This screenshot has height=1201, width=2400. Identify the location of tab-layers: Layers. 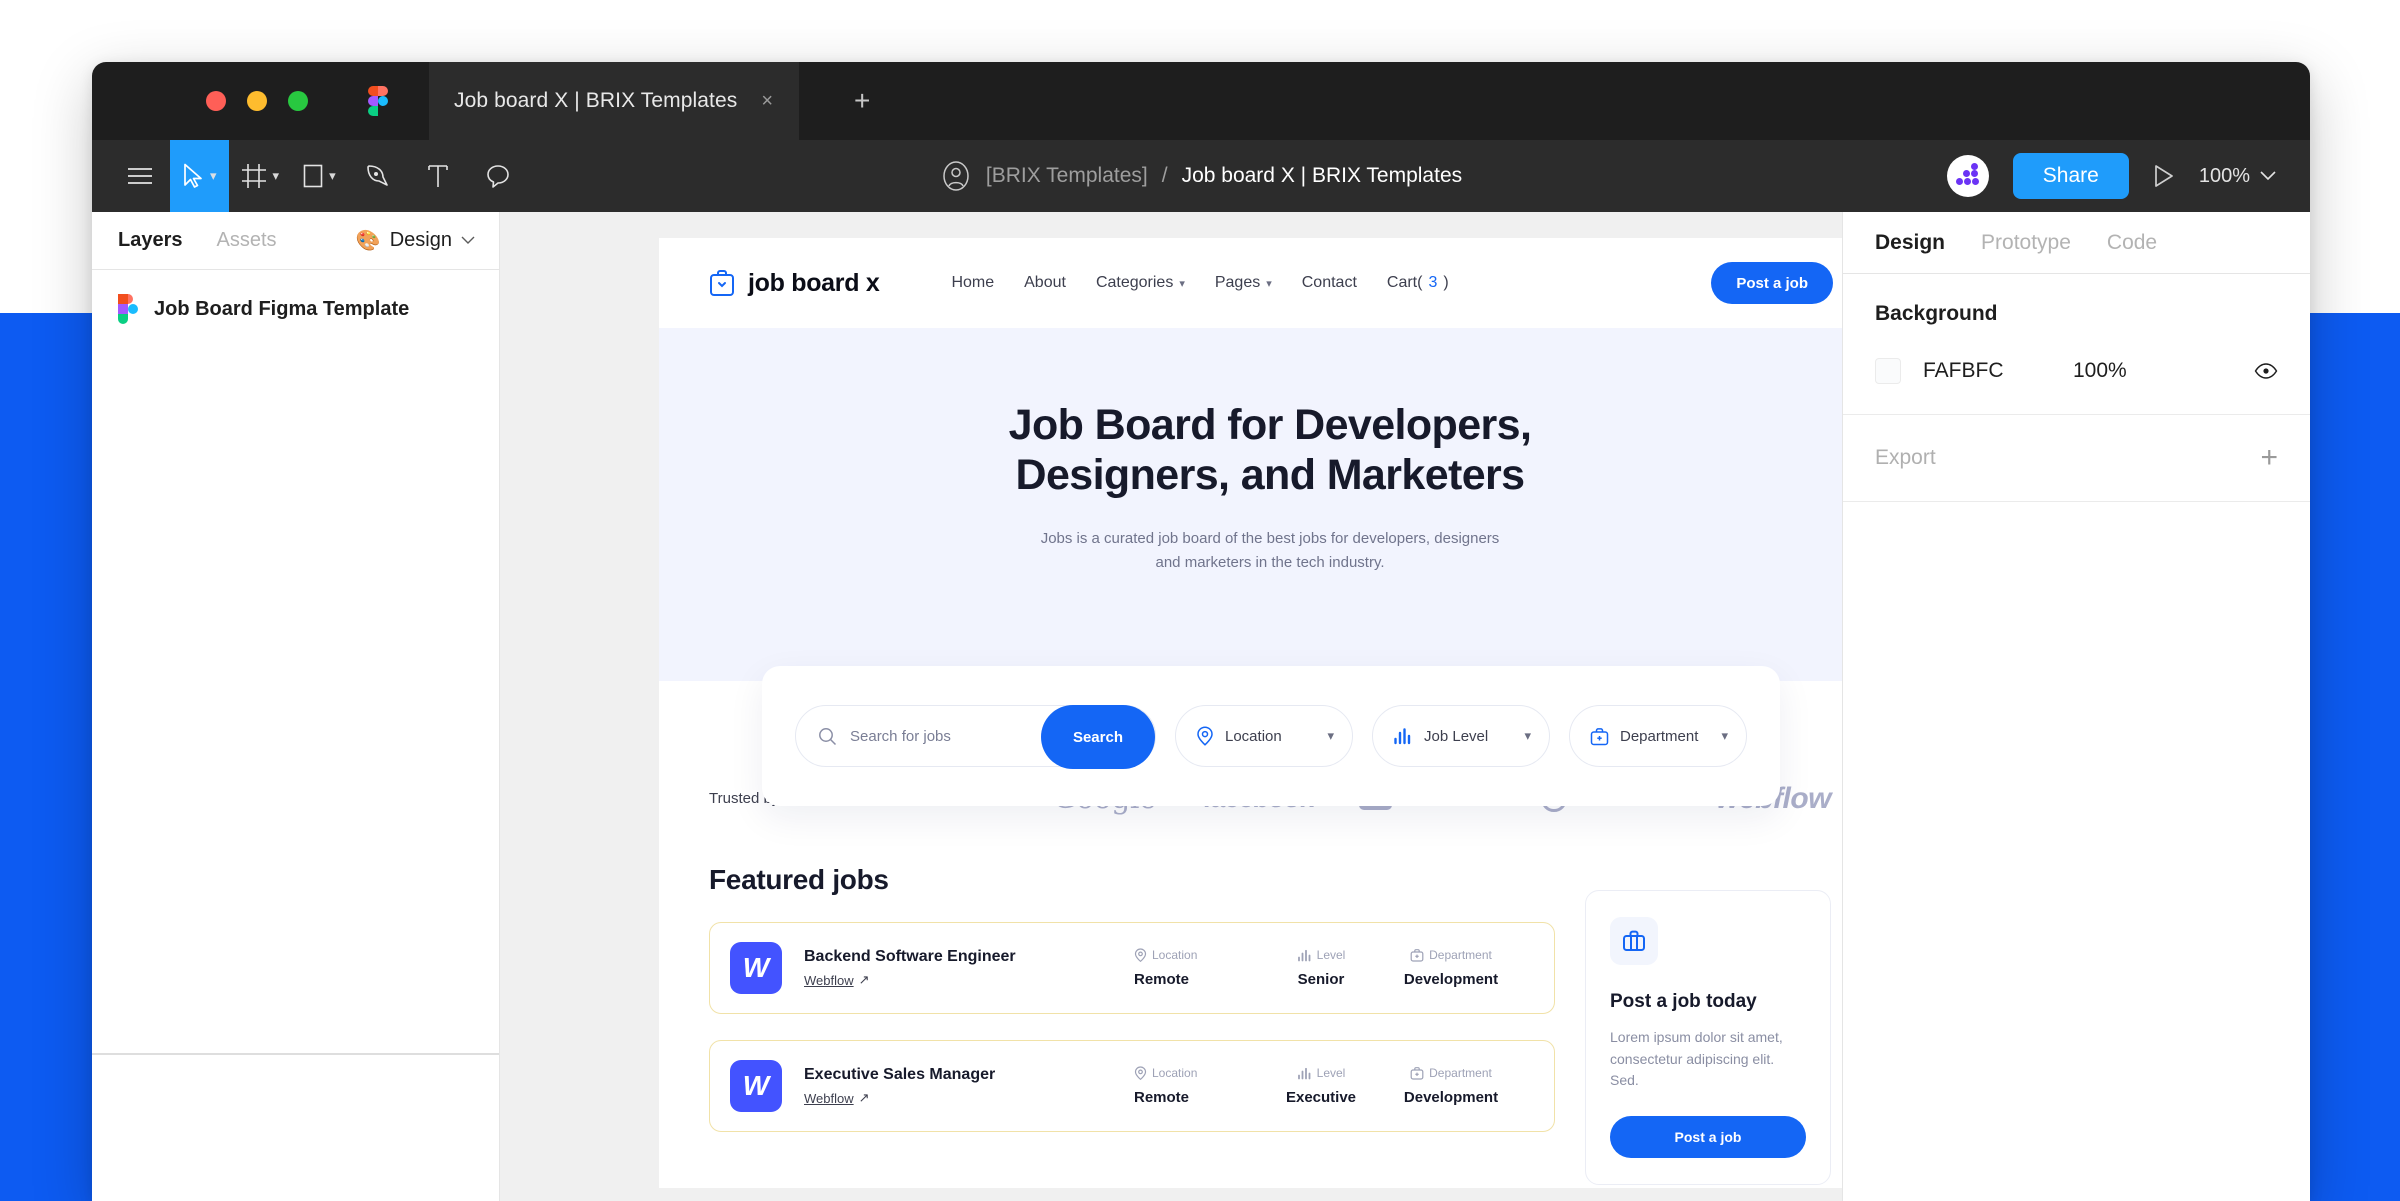
(150, 240).